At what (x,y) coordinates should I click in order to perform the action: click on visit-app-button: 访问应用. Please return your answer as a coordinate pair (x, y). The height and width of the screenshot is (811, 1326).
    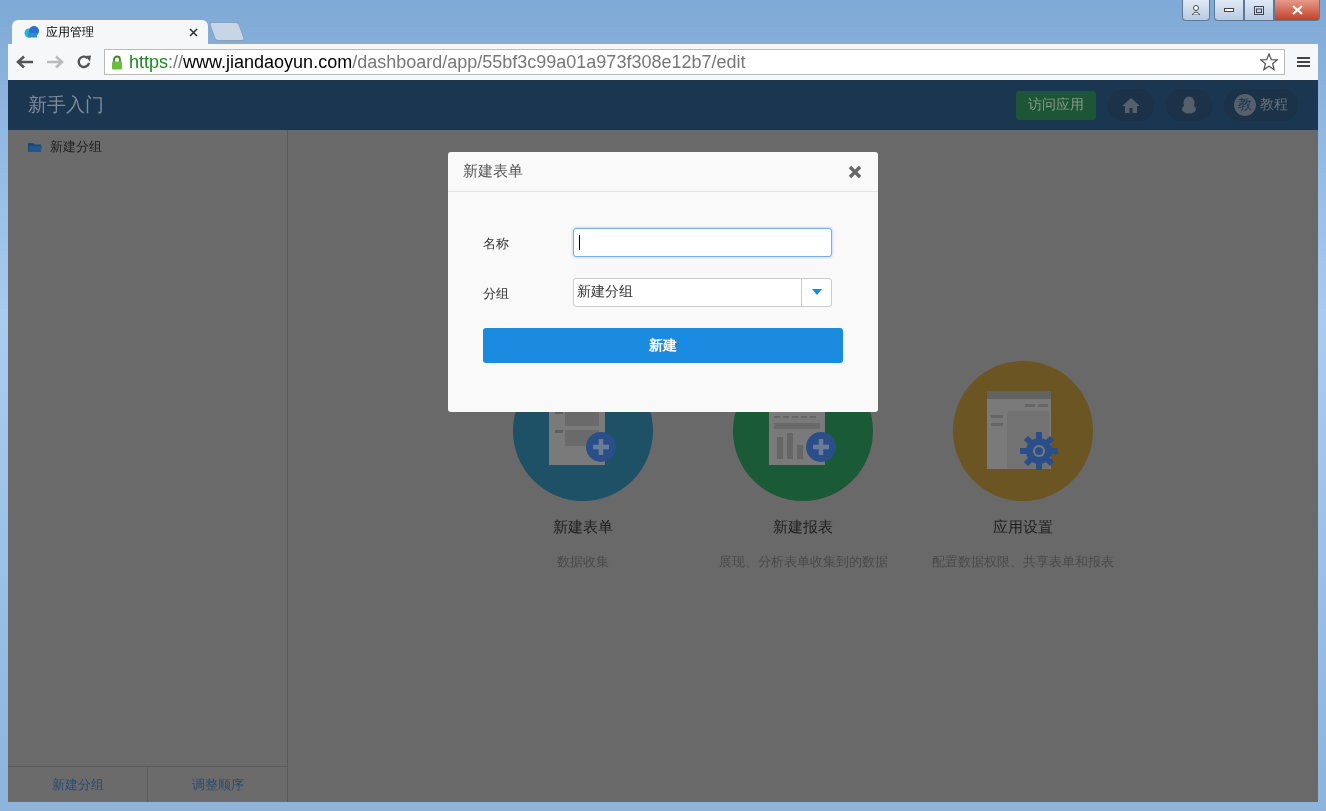
    Looking at the image, I should click on (1056, 105).